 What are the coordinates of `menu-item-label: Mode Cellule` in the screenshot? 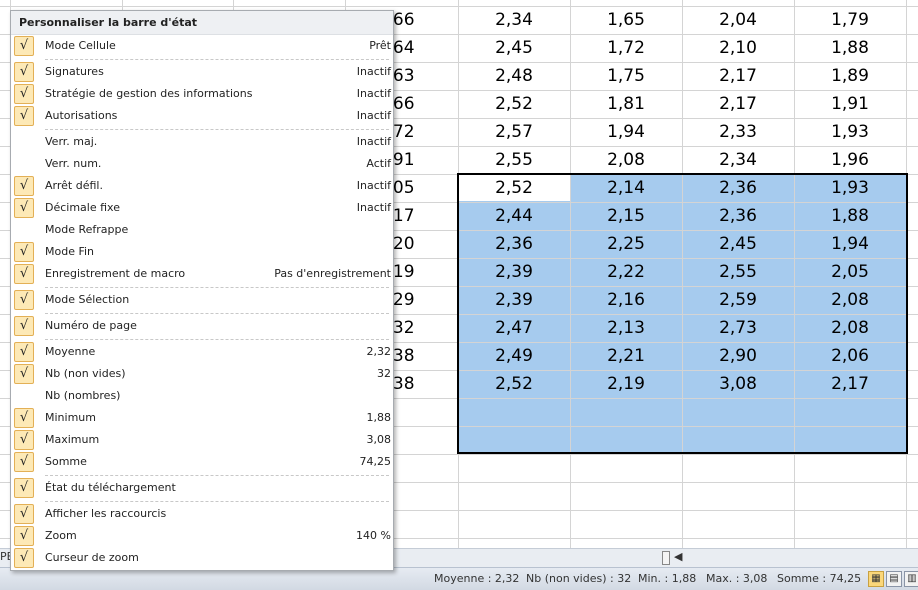 It's located at (80, 45).